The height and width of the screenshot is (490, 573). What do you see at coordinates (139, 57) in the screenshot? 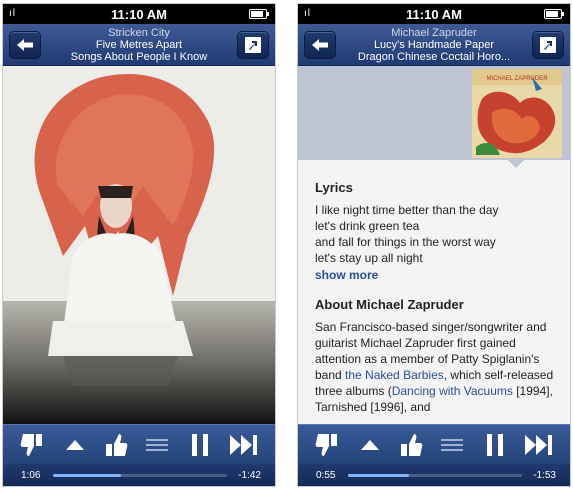
I see `album-title: Songs About People I Know` at bounding box center [139, 57].